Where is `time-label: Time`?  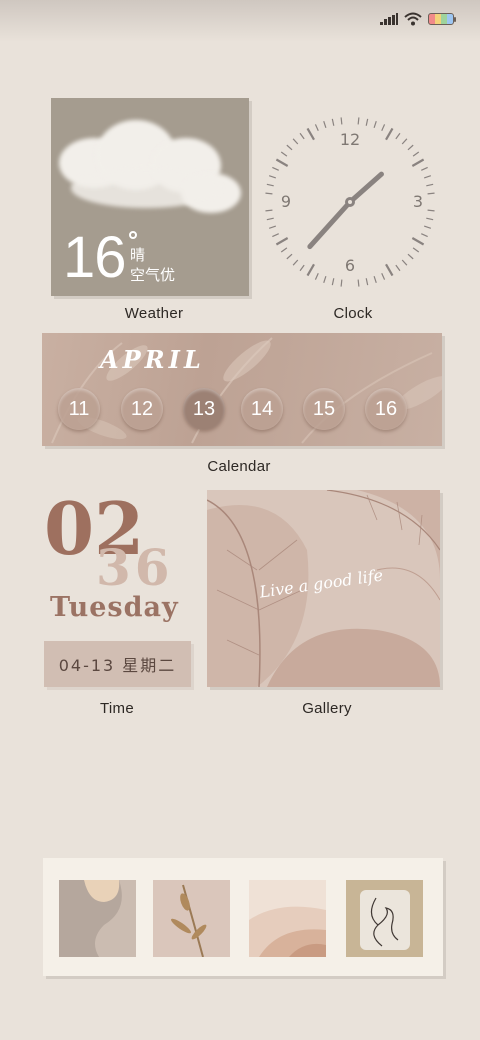
time-label: Time is located at coordinates (117, 708).